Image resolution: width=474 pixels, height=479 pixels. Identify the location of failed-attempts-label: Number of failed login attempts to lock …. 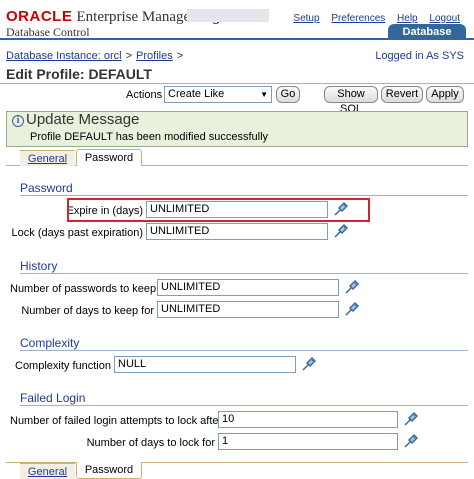
(116, 421).